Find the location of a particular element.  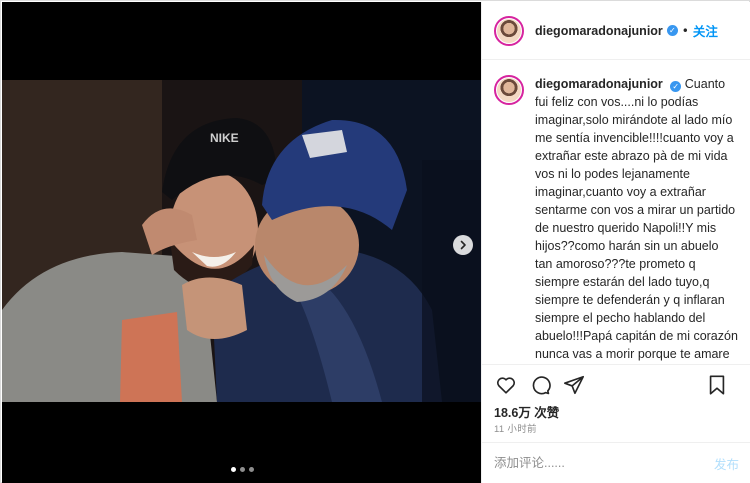

carousel-indicator is located at coordinates (242, 469).